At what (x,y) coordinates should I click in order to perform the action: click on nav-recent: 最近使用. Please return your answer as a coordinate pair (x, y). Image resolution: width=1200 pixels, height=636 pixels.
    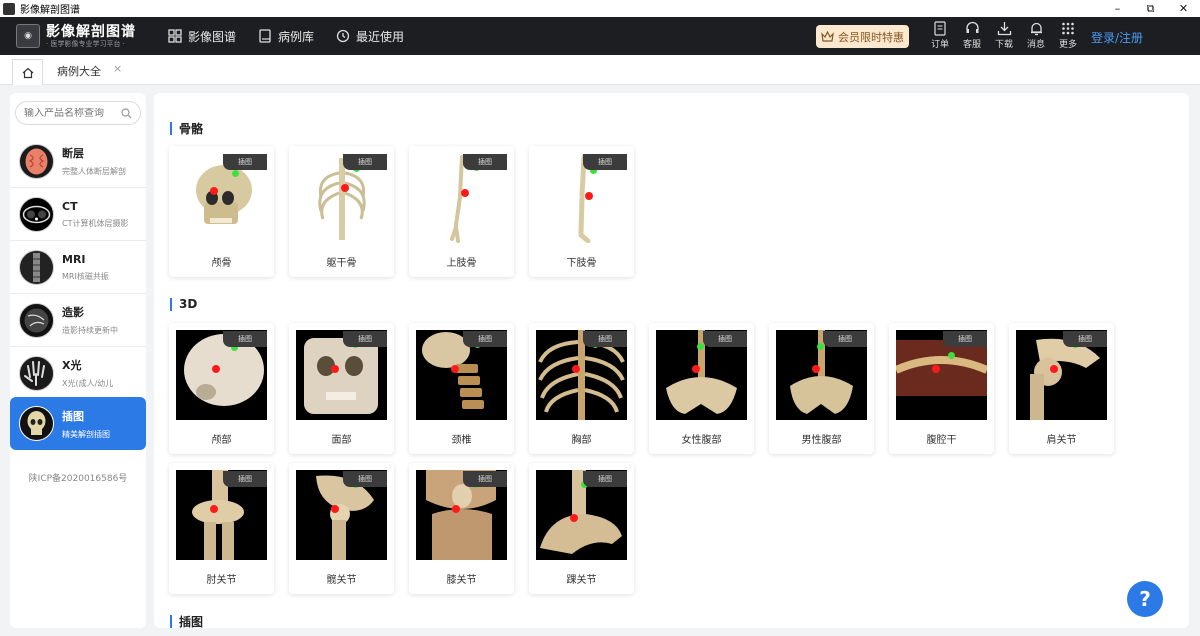
    Looking at the image, I should click on (370, 36).